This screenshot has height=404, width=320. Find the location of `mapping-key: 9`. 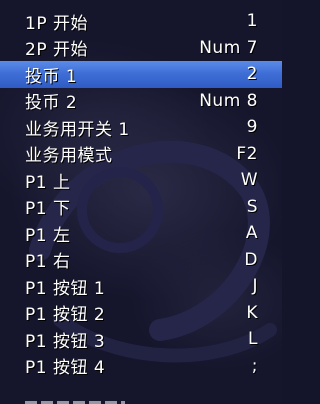

mapping-key: 9 is located at coordinates (252, 127).